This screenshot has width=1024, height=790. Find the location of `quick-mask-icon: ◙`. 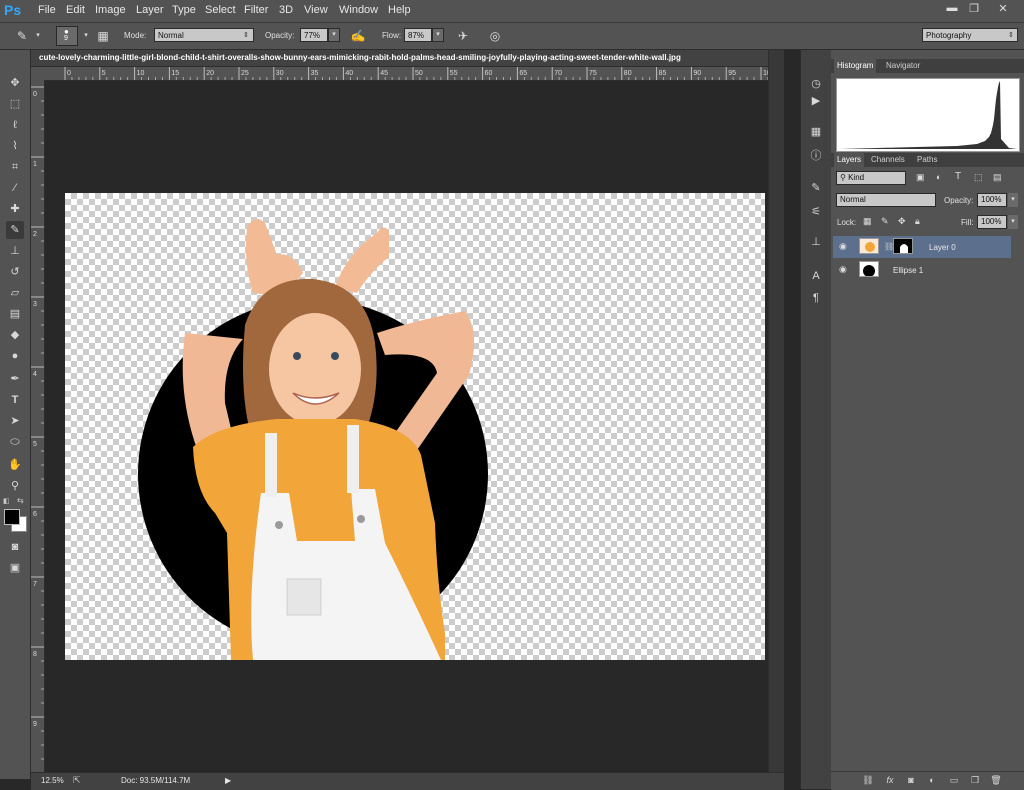

quick-mask-icon: ◙ is located at coordinates (15, 547).